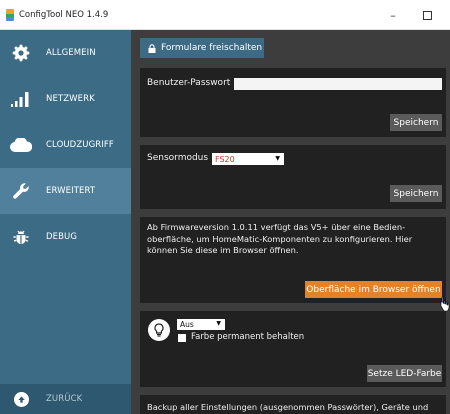 This screenshot has width=450, height=414. I want to click on signal-bars-icon, so click(21, 99).